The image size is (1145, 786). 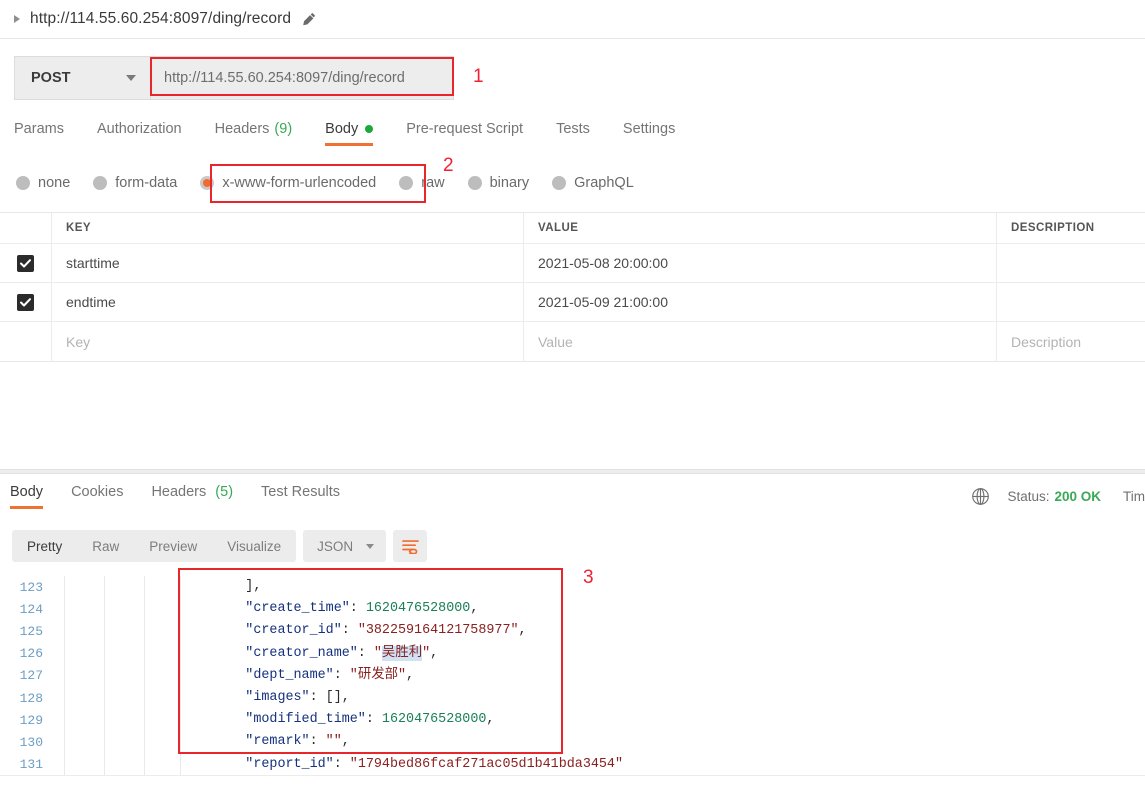 I want to click on annotation-label-3: 3, so click(x=588, y=577).